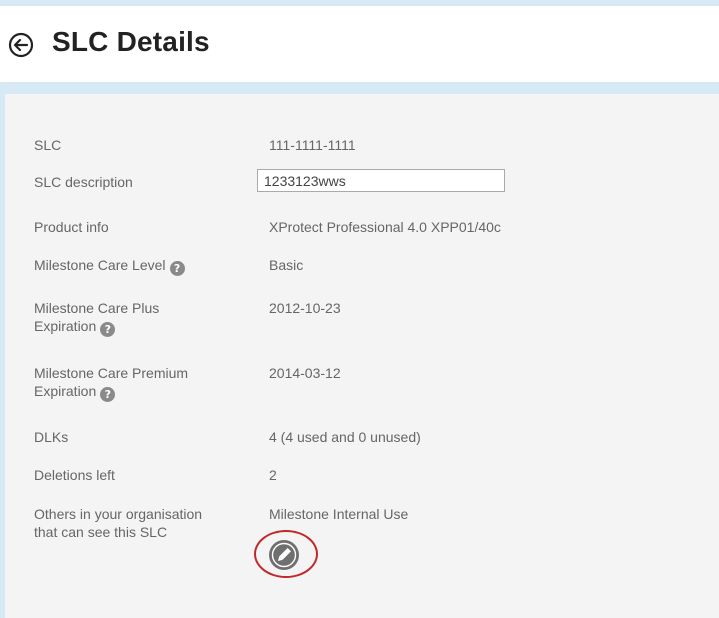 This screenshot has height=618, width=719. Describe the element at coordinates (312, 145) in the screenshot. I see `slc-value: 111-1111-1111` at that location.